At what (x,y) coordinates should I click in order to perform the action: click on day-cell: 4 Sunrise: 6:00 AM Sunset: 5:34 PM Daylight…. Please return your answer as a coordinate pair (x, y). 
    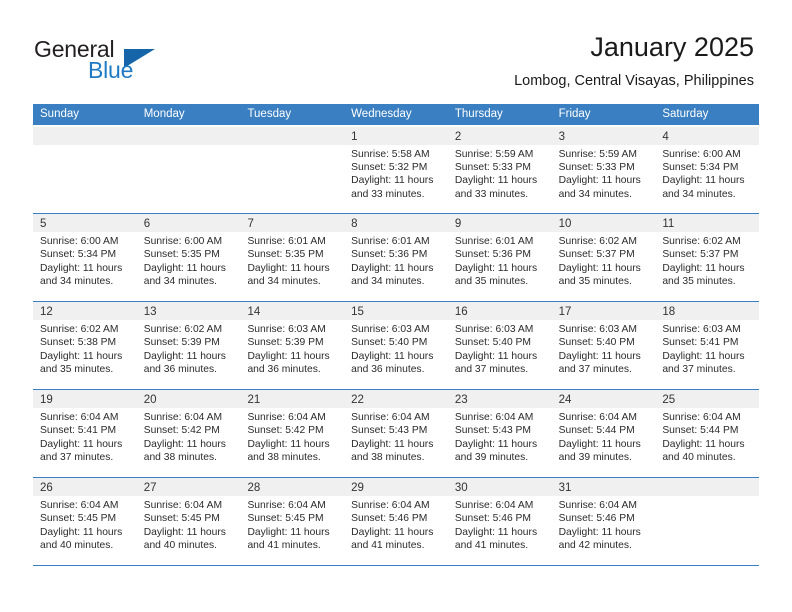
    Looking at the image, I should click on (707, 169).